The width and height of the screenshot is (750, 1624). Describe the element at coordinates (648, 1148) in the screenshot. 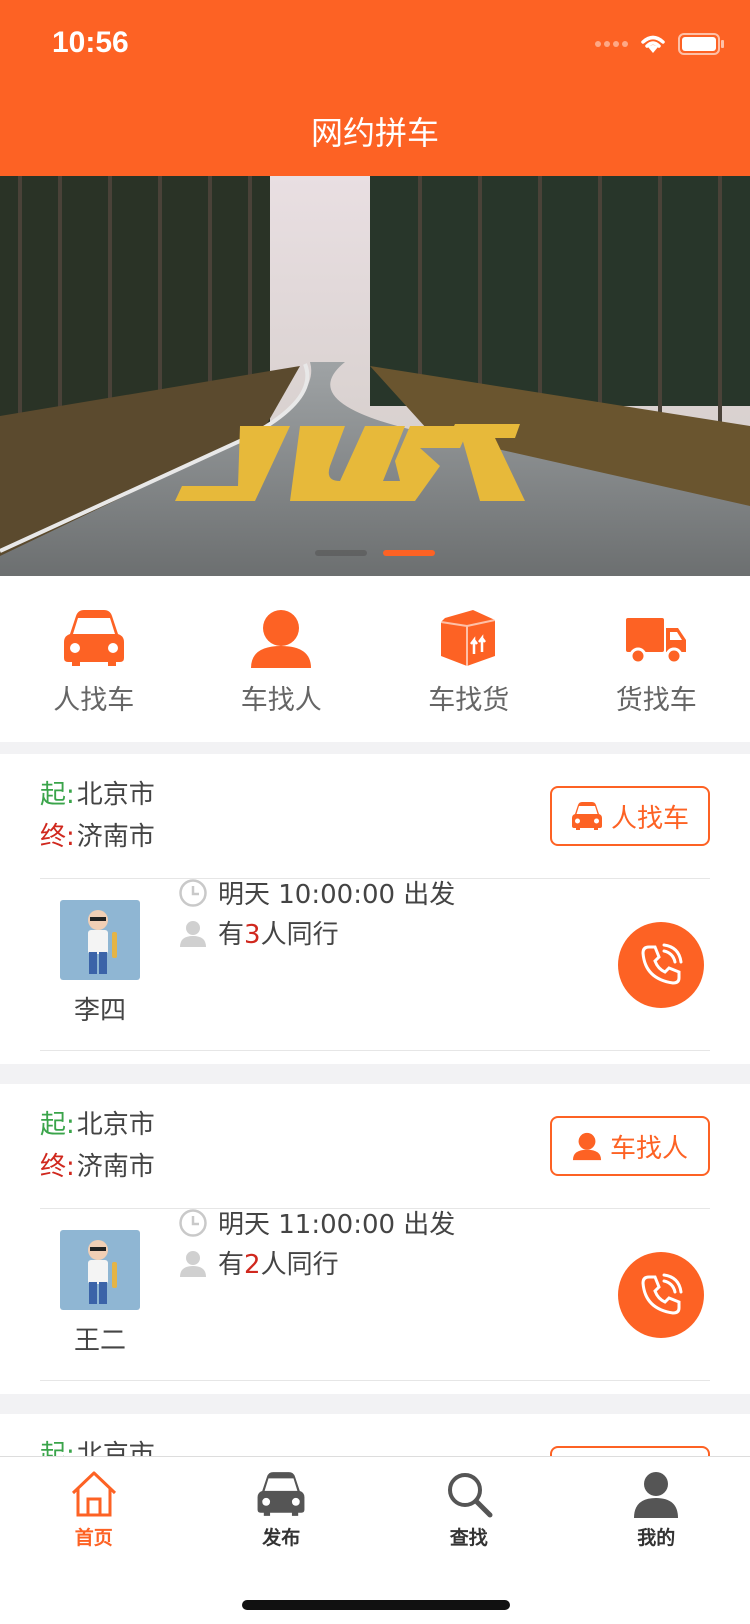

I see `ride-type-label: 车找人` at that location.